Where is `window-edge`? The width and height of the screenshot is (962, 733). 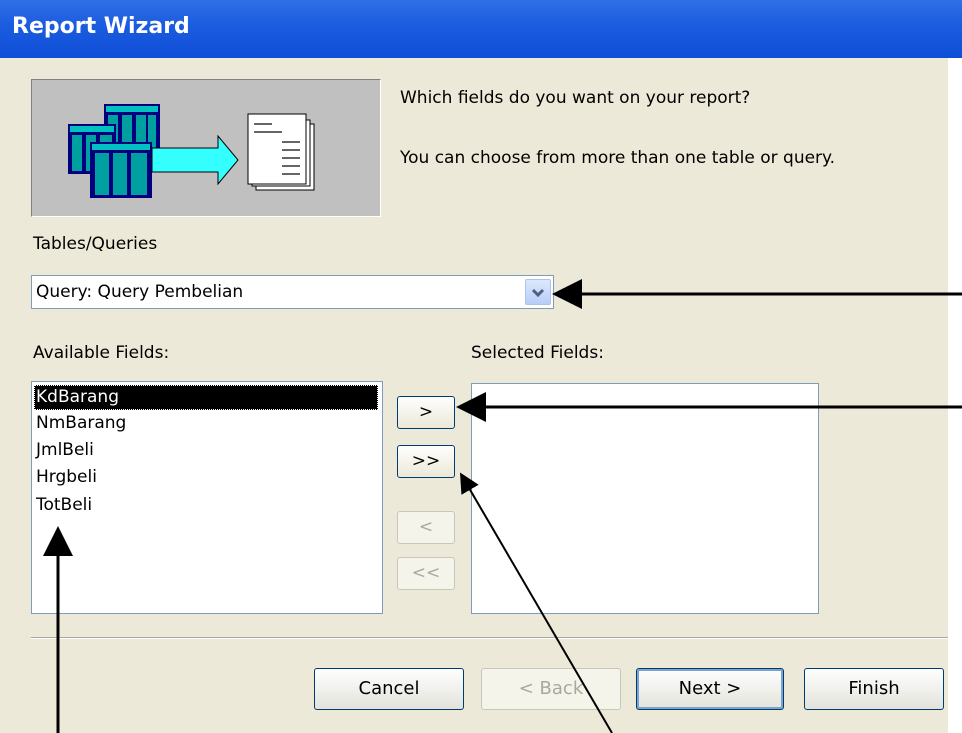
window-edge is located at coordinates (955, 395).